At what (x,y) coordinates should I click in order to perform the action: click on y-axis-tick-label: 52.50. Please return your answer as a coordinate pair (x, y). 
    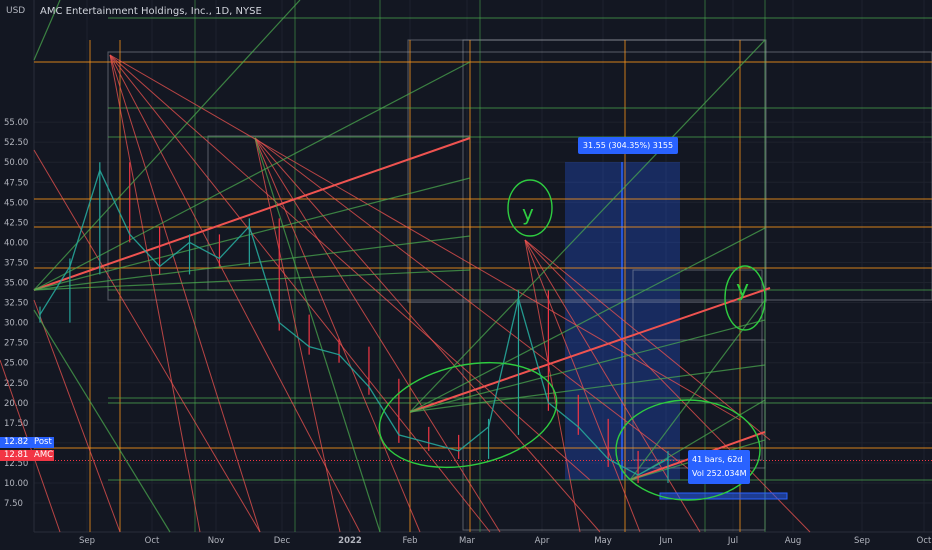
    Looking at the image, I should click on (16, 143).